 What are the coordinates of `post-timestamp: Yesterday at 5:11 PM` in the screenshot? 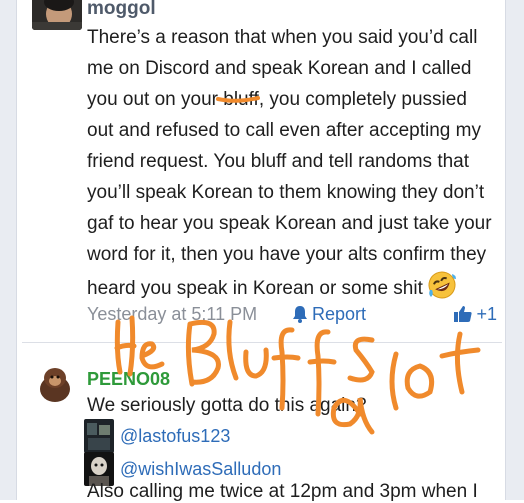 It's located at (172, 314).